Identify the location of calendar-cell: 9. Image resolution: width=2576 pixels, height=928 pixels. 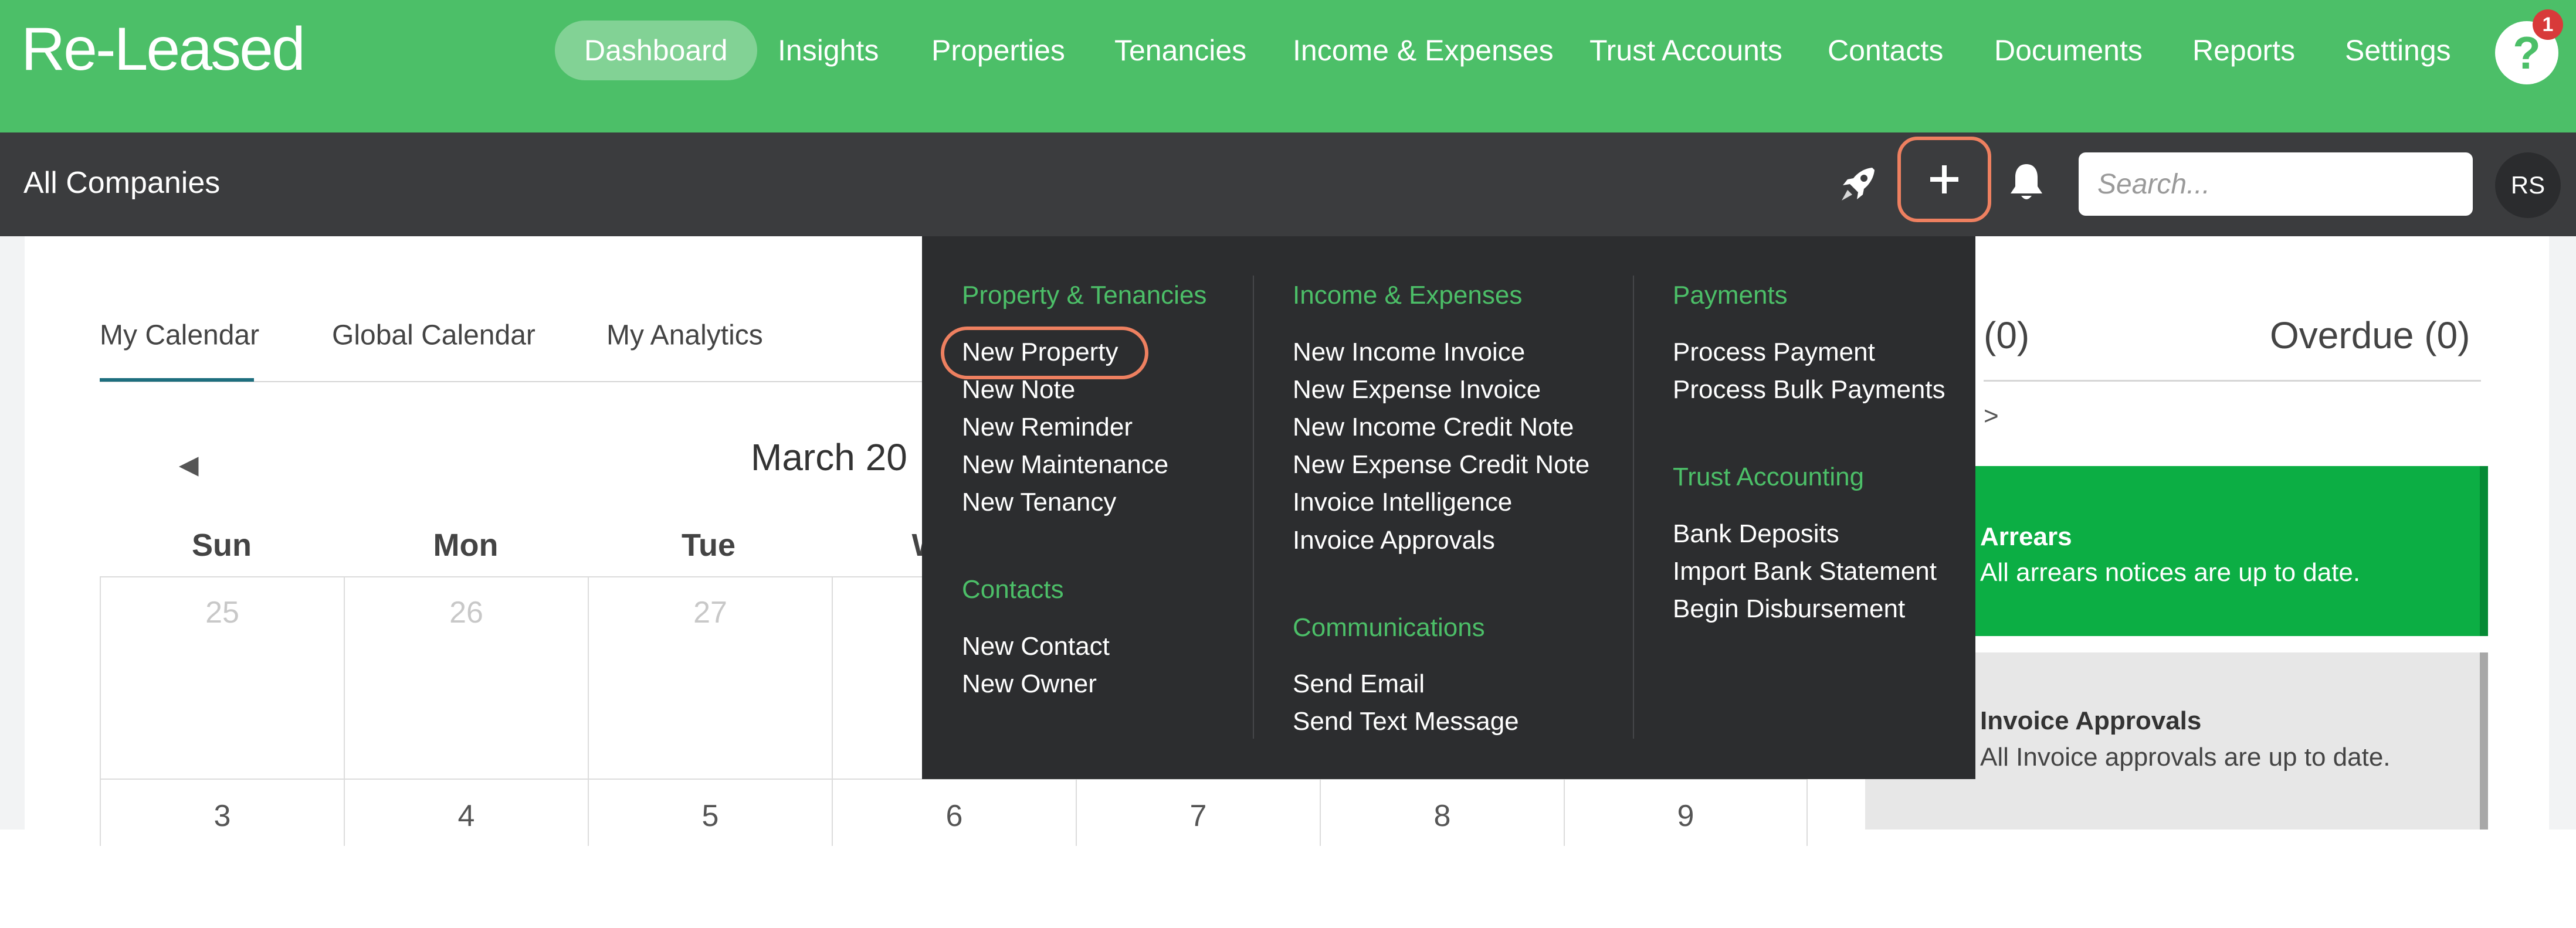
(1686, 812).